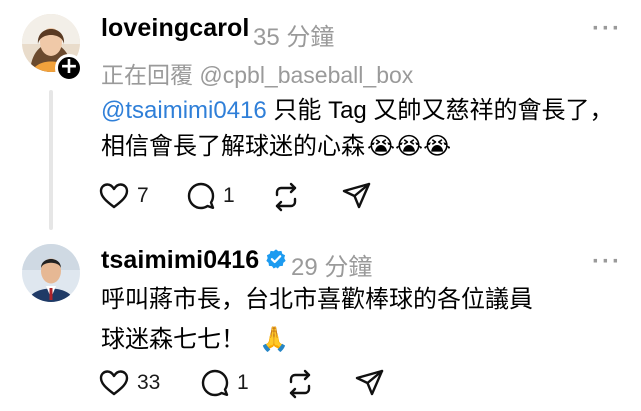 This screenshot has width=641, height=411. I want to click on content-text: 相信會長了解球迷的心森, so click(233, 146).